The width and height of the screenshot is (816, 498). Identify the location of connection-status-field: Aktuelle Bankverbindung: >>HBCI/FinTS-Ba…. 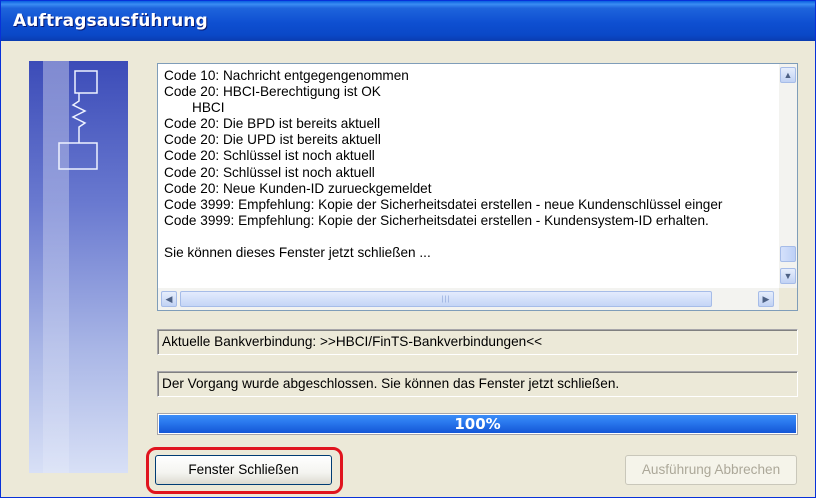
(477, 342).